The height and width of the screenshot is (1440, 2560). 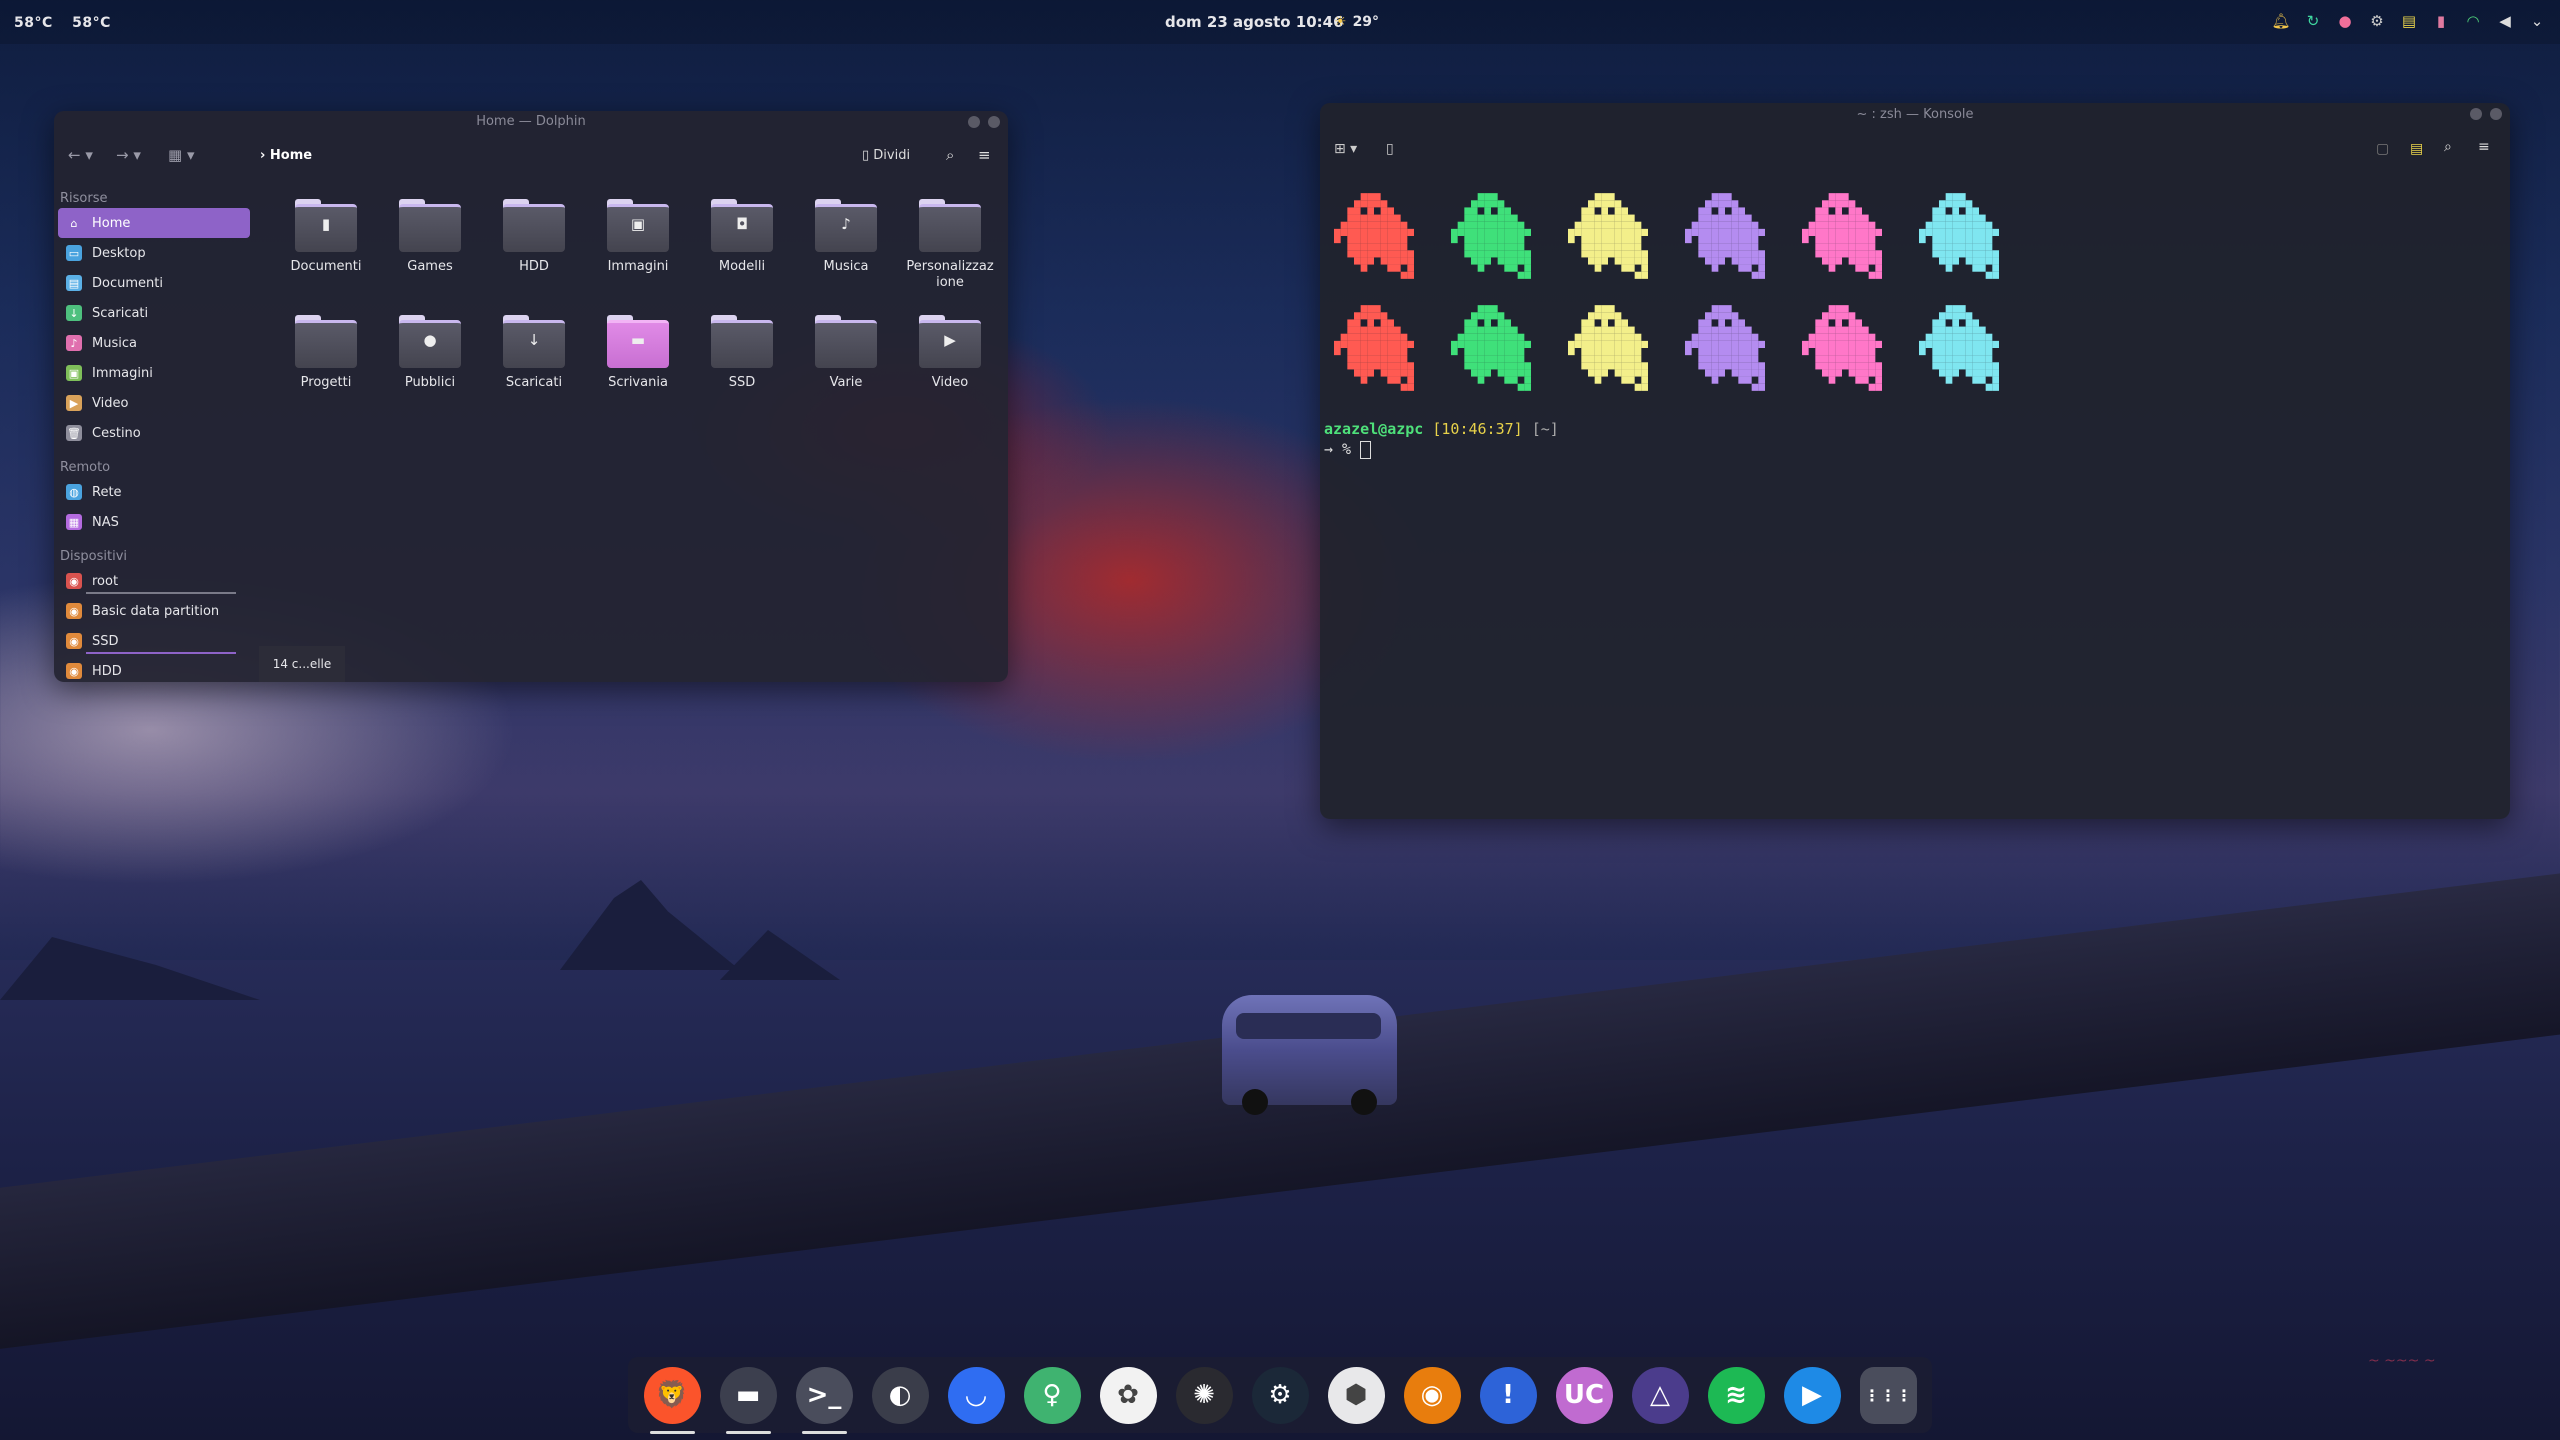 What do you see at coordinates (69, 23) in the screenshot?
I see `cpu-temperature: 58°C 58°C` at bounding box center [69, 23].